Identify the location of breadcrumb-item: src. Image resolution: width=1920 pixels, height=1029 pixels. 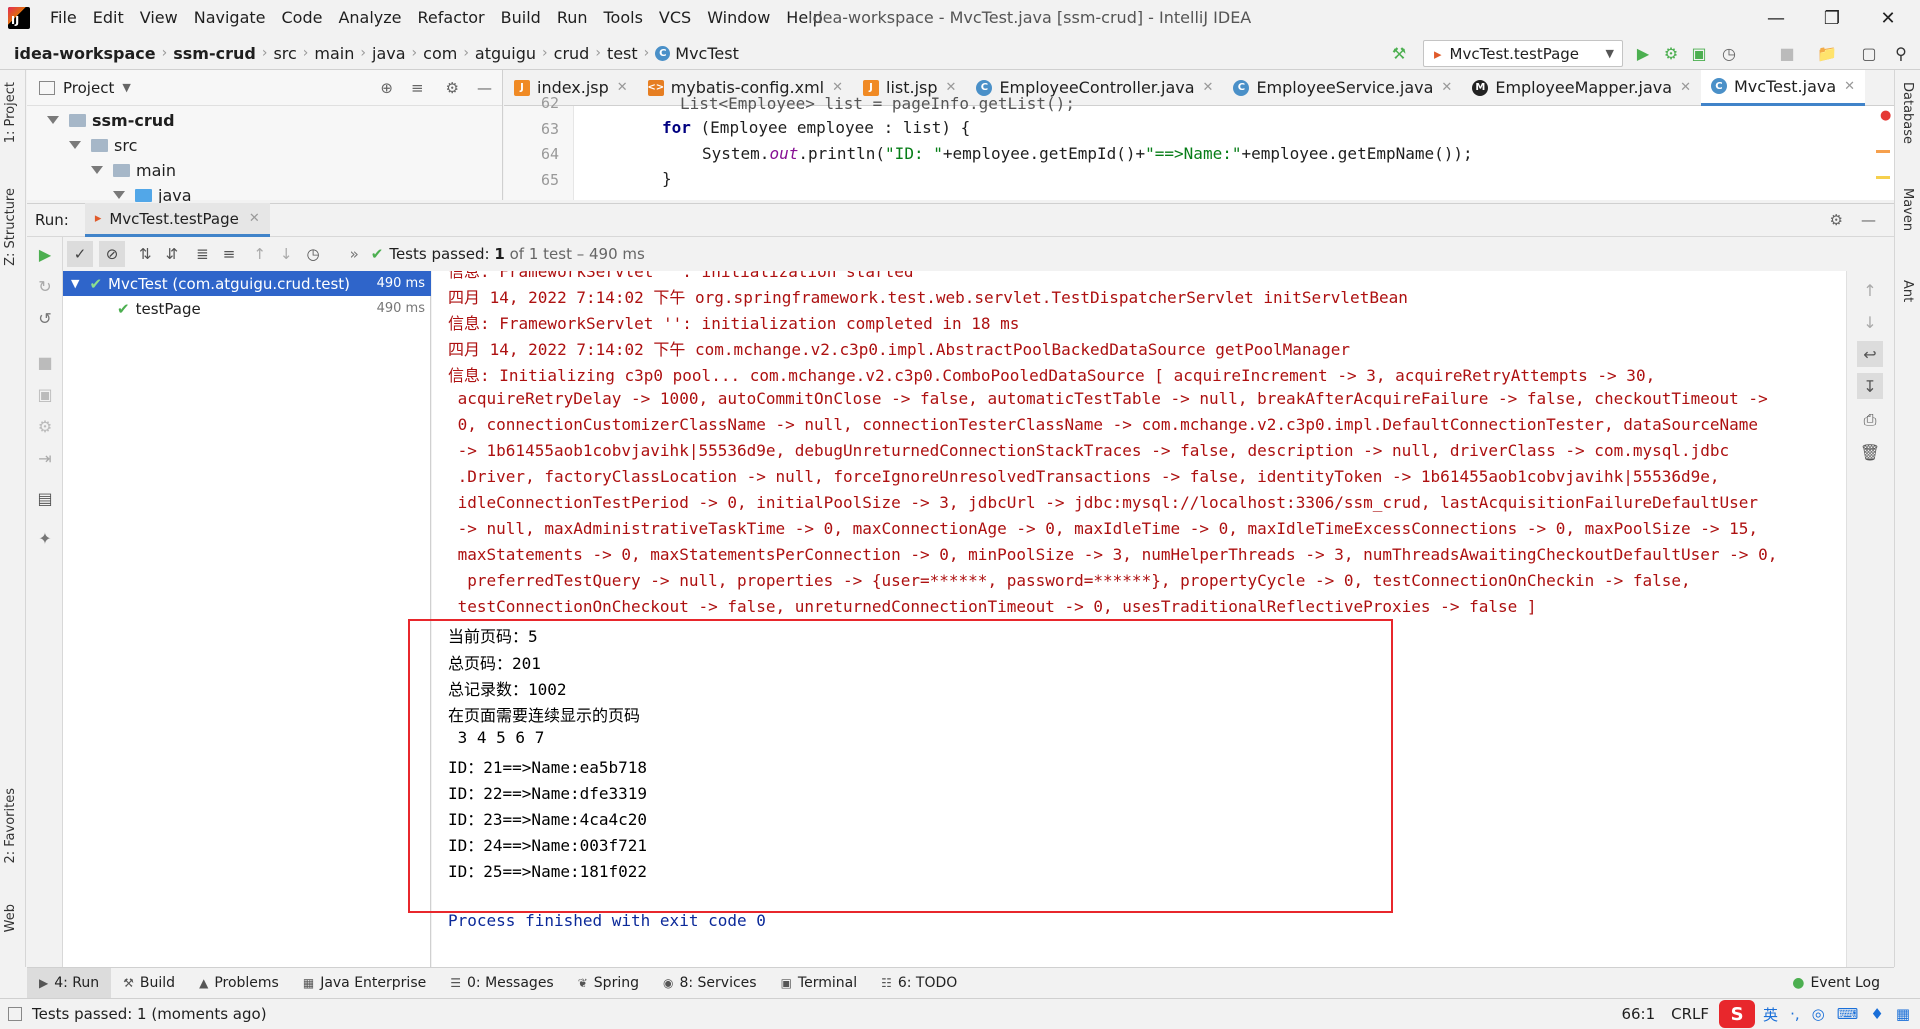
(284, 53).